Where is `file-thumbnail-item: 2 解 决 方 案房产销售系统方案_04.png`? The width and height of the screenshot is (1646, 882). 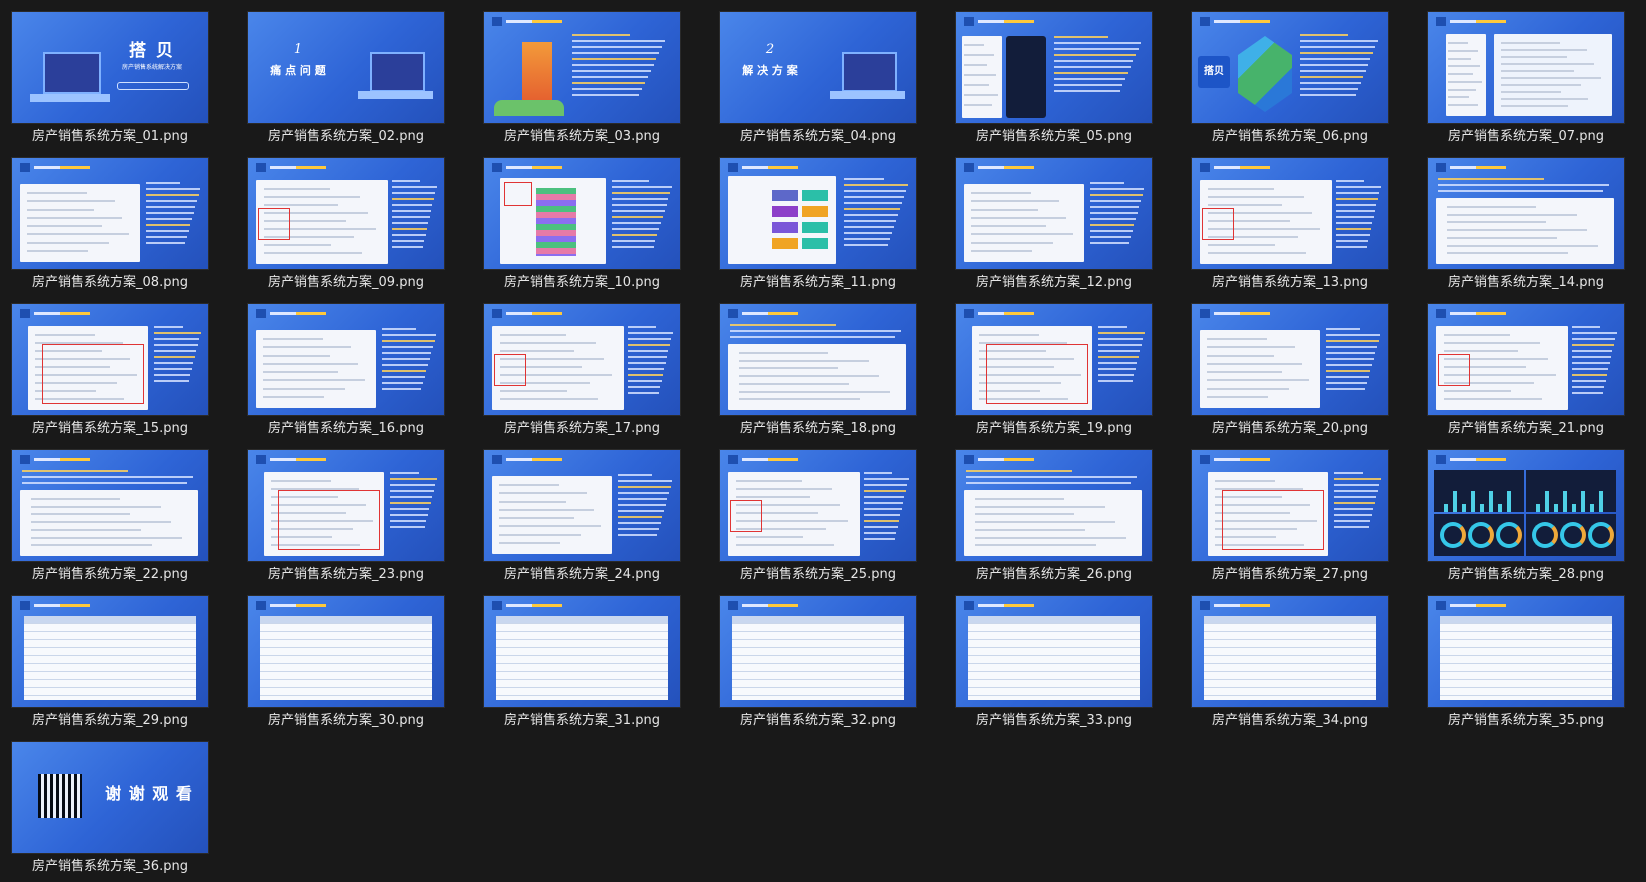 file-thumbnail-item: 2 解 决 方 案房产销售系统方案_04.png is located at coordinates (818, 80).